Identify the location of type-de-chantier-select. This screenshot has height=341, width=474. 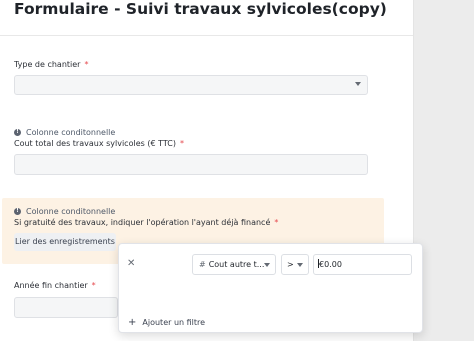
(191, 85).